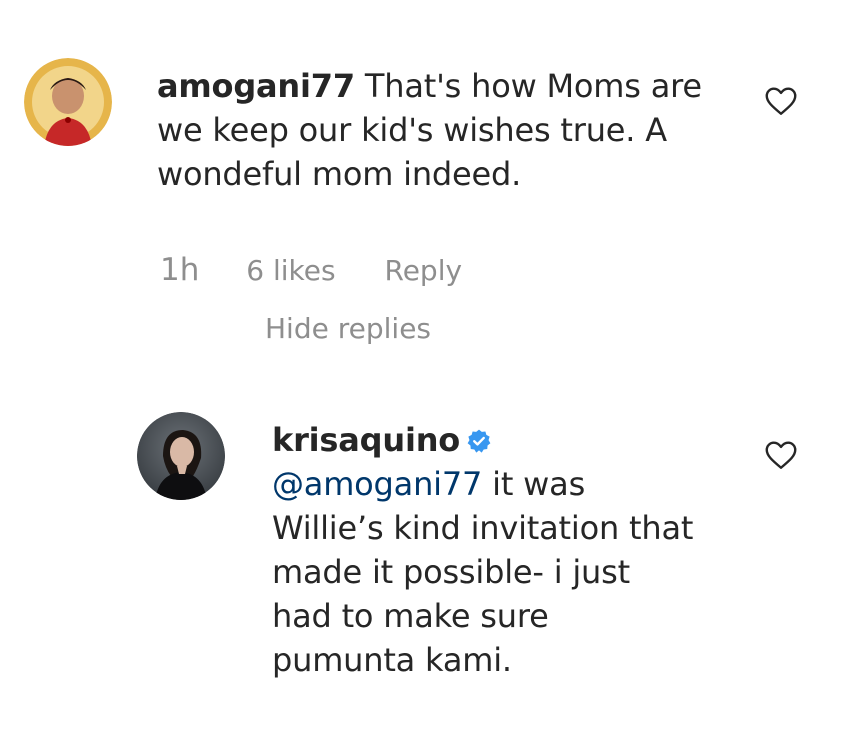 The width and height of the screenshot is (858, 732). Describe the element at coordinates (290, 270) in the screenshot. I see `comment-likes: 6 likes` at that location.